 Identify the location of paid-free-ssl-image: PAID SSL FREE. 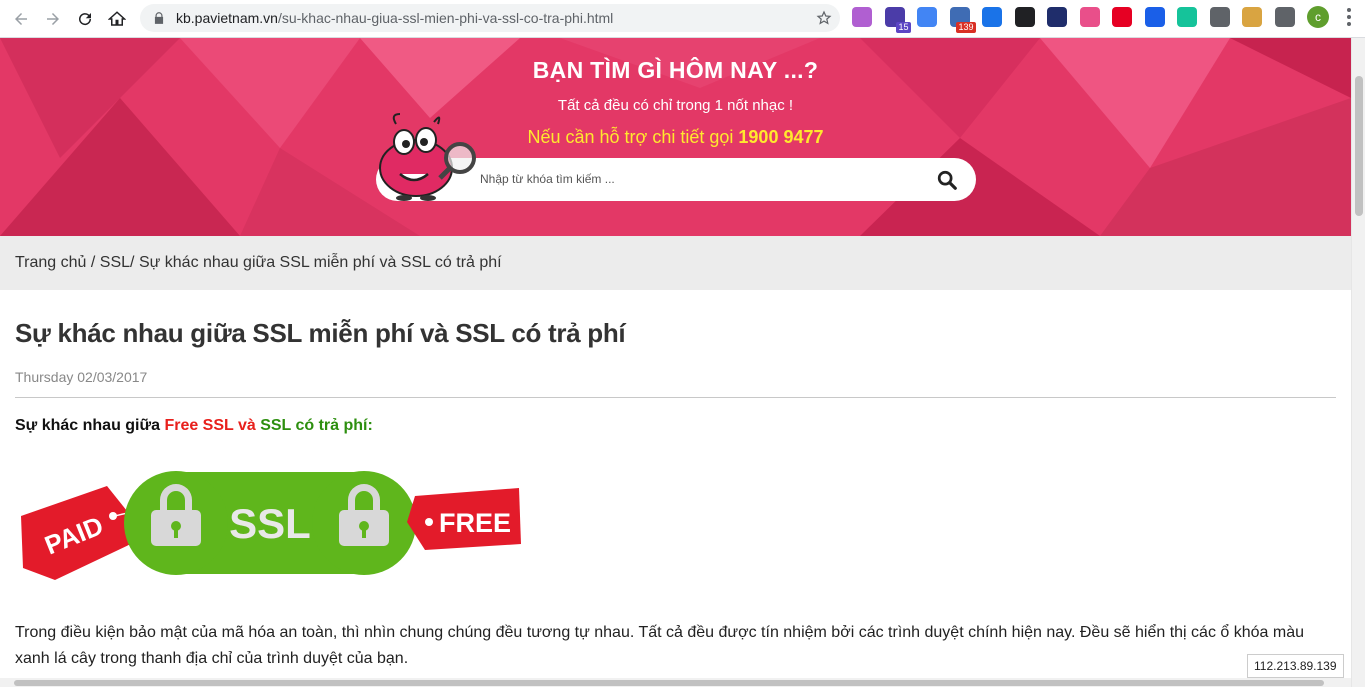
(271, 525).